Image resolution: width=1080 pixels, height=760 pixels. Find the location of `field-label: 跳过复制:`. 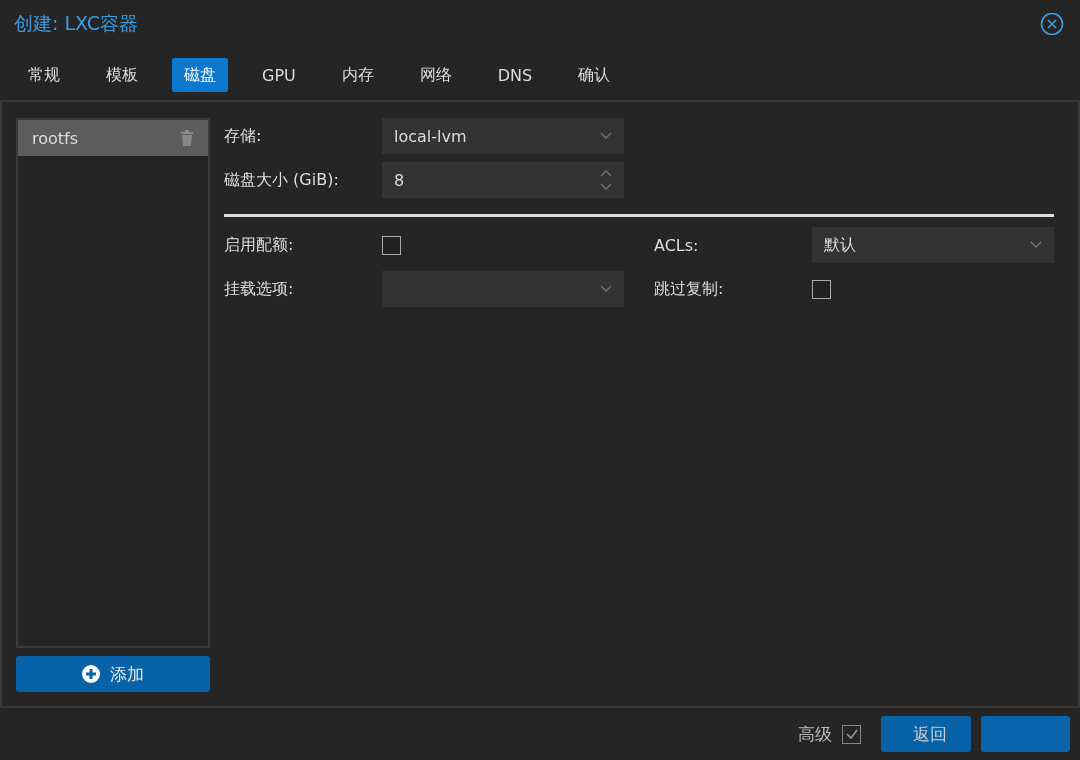

field-label: 跳过复制: is located at coordinates (689, 289).